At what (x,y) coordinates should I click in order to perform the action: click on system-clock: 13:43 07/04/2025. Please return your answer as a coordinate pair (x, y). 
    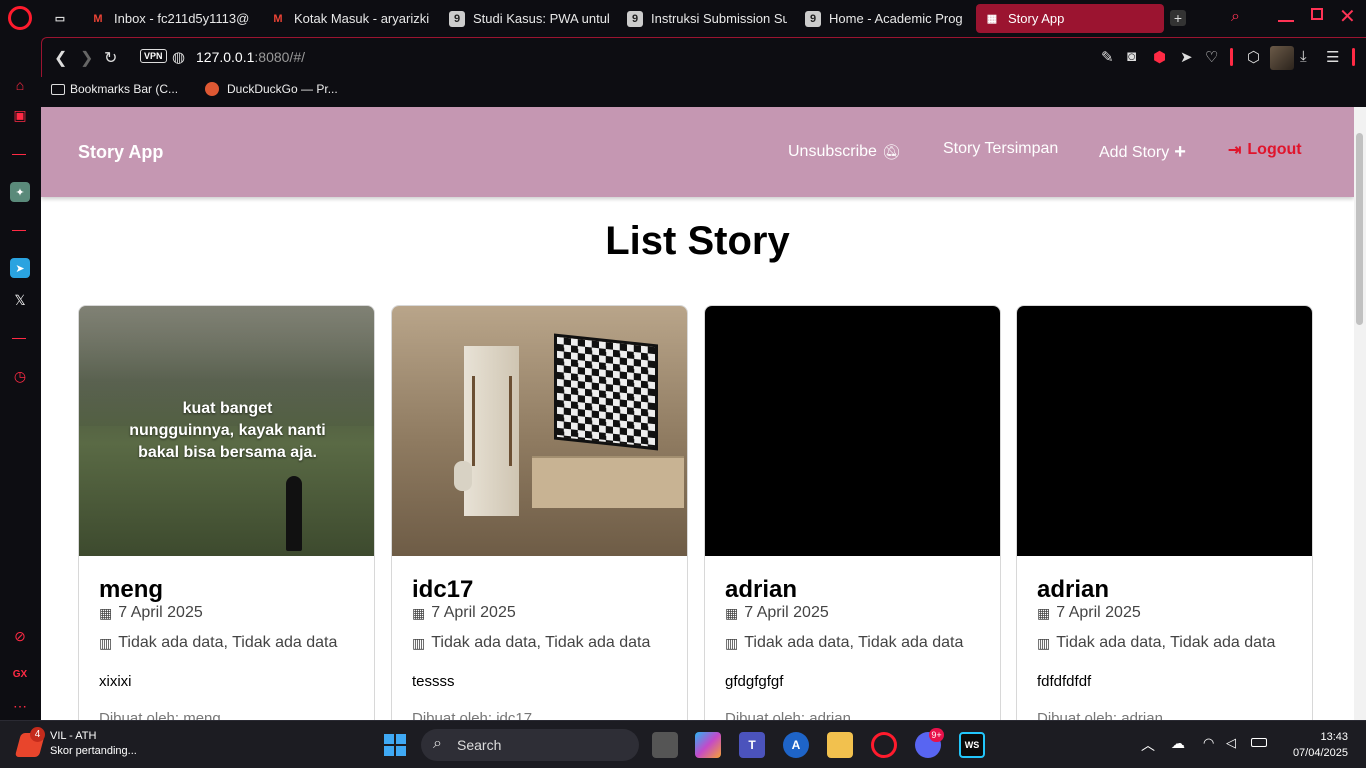
    Looking at the image, I should click on (1320, 745).